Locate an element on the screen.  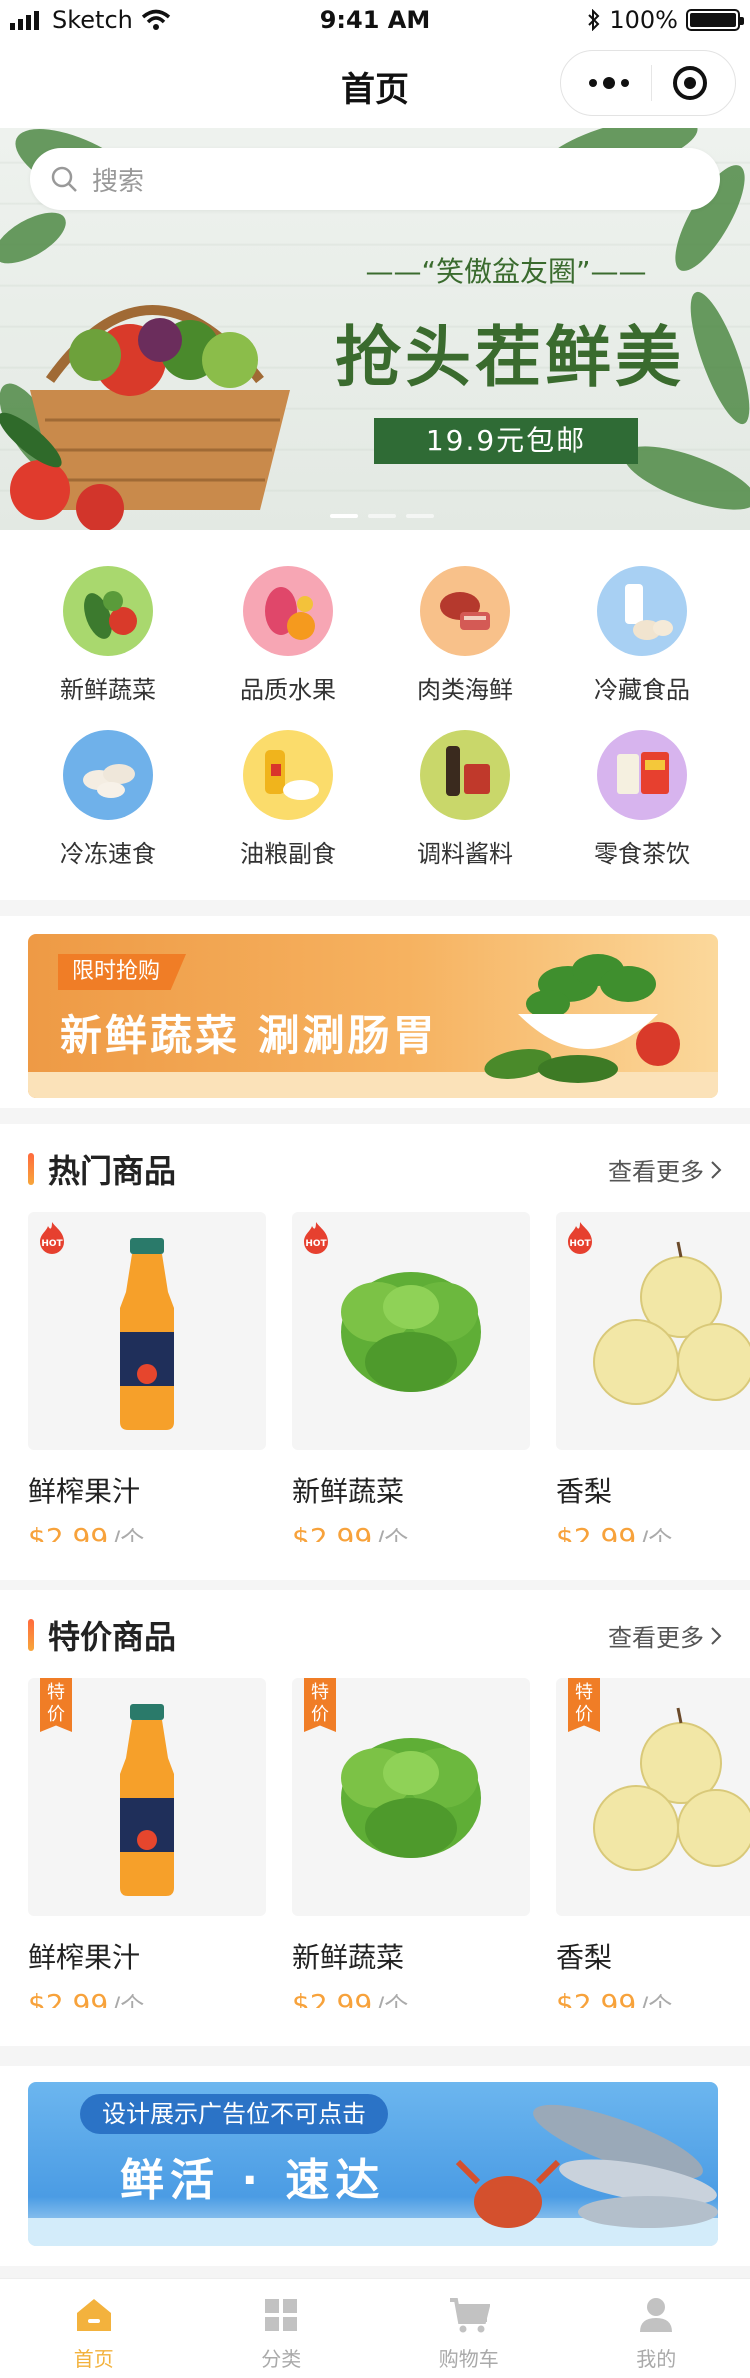
ad-section: 设计展示广告位不可点击 鲜活 · 速达 is located at coordinates (375, 2166).